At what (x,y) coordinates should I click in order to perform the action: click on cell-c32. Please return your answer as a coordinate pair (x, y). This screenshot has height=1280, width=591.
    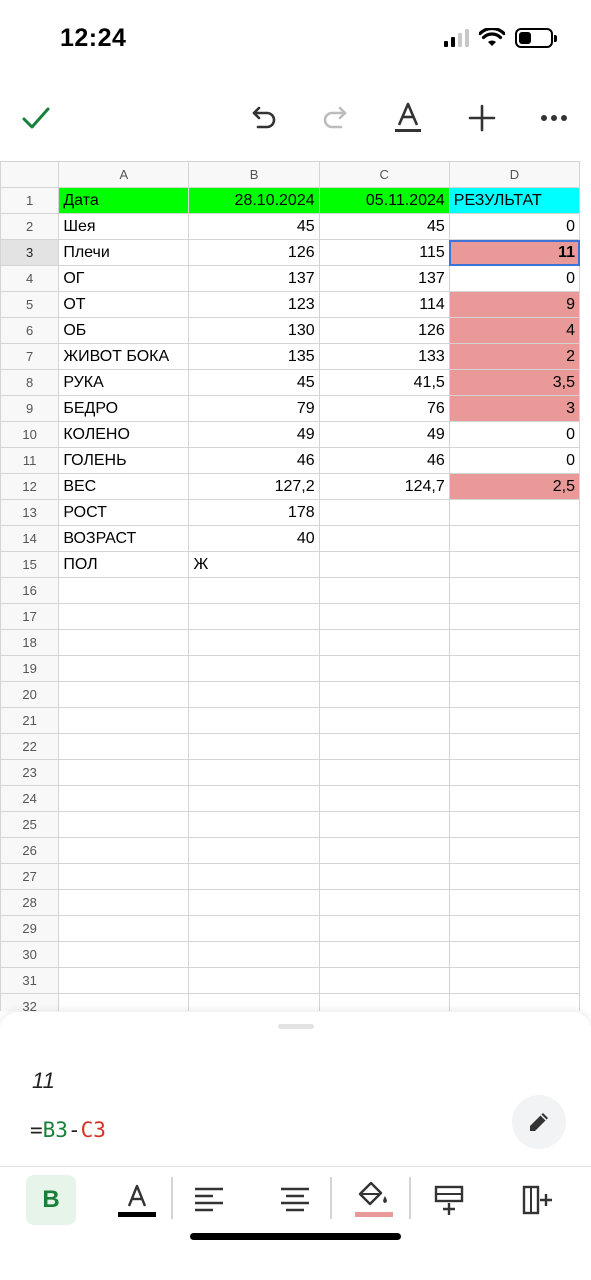
    Looking at the image, I should click on (384, 1002).